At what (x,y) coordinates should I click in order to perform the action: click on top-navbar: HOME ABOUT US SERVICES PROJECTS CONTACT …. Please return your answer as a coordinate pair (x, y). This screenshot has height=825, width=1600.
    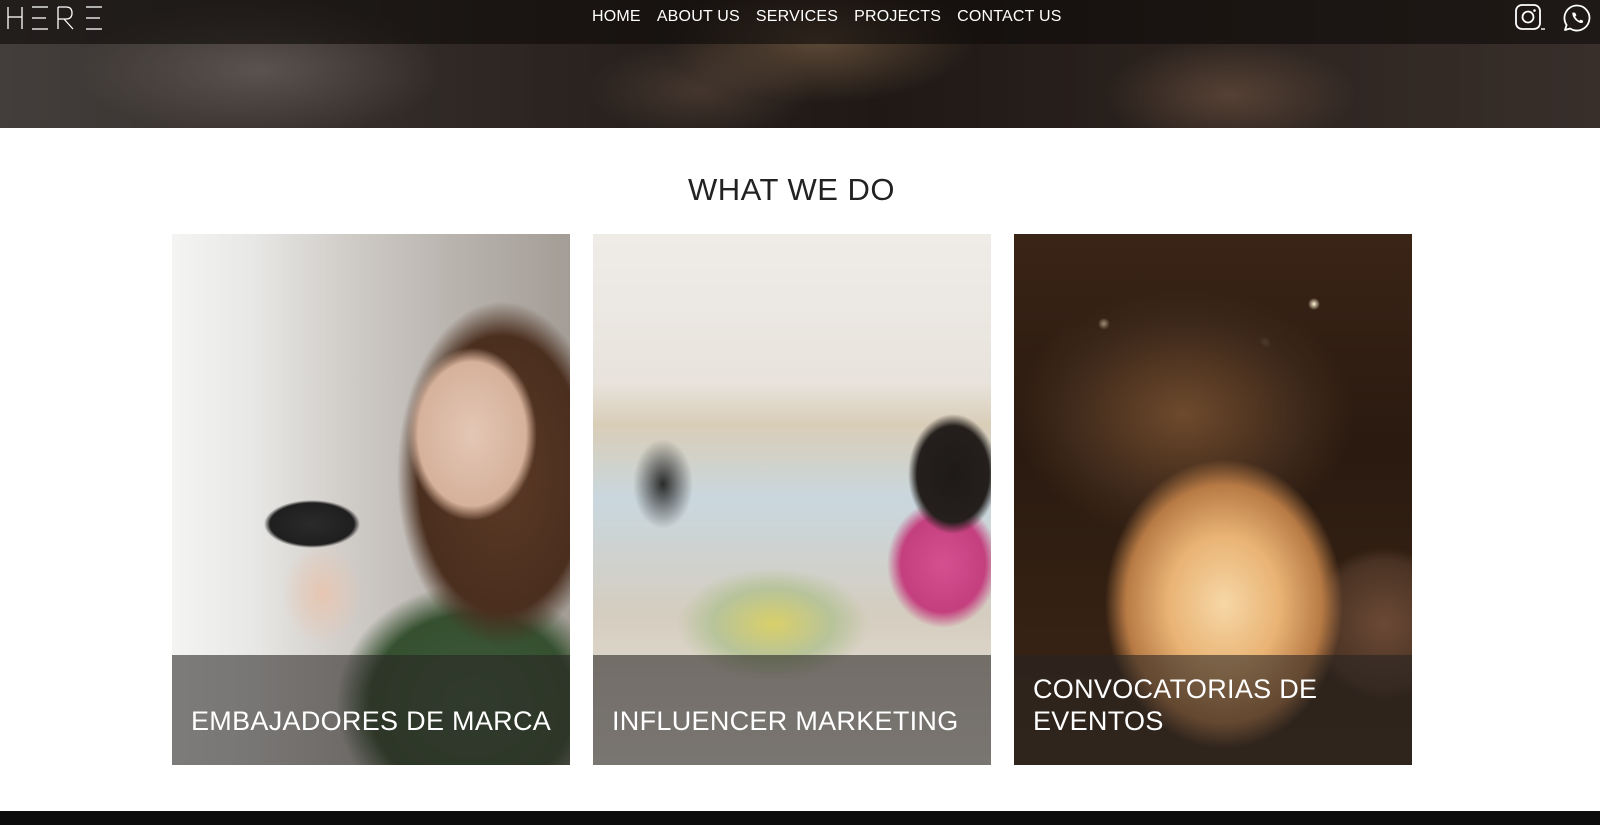
    Looking at the image, I should click on (800, 22).